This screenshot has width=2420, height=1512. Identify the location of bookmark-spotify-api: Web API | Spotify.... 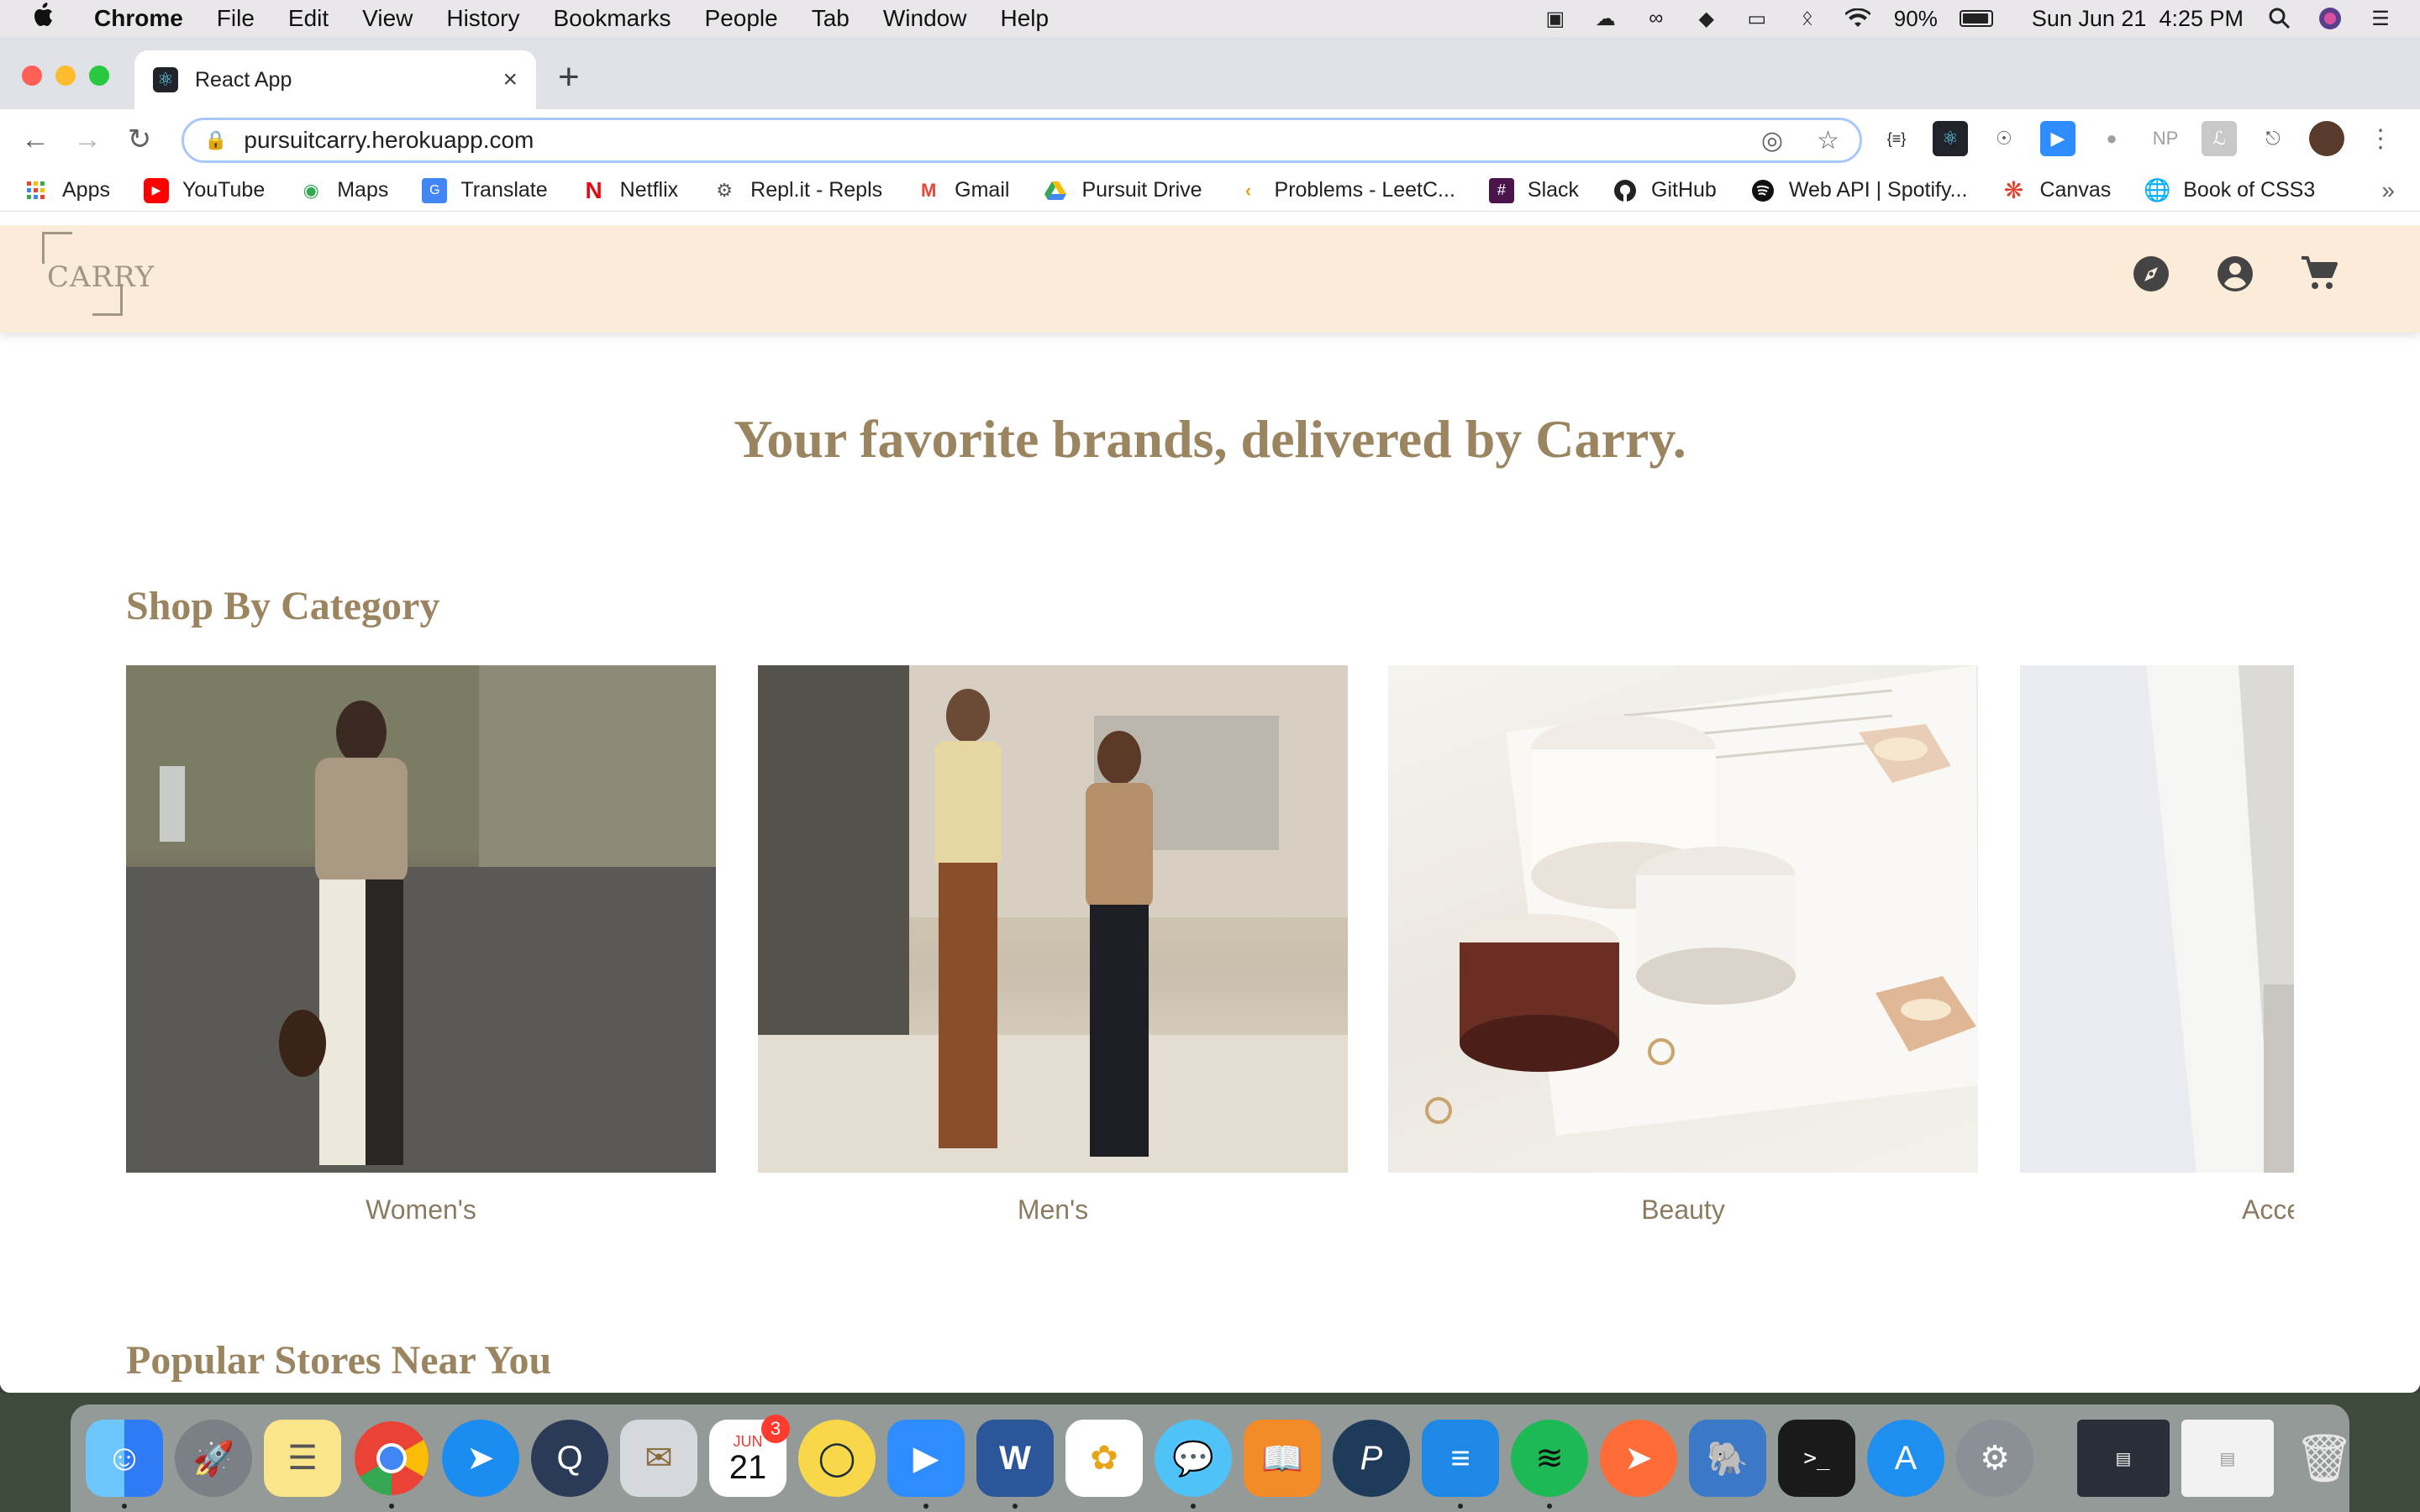
(1859, 190).